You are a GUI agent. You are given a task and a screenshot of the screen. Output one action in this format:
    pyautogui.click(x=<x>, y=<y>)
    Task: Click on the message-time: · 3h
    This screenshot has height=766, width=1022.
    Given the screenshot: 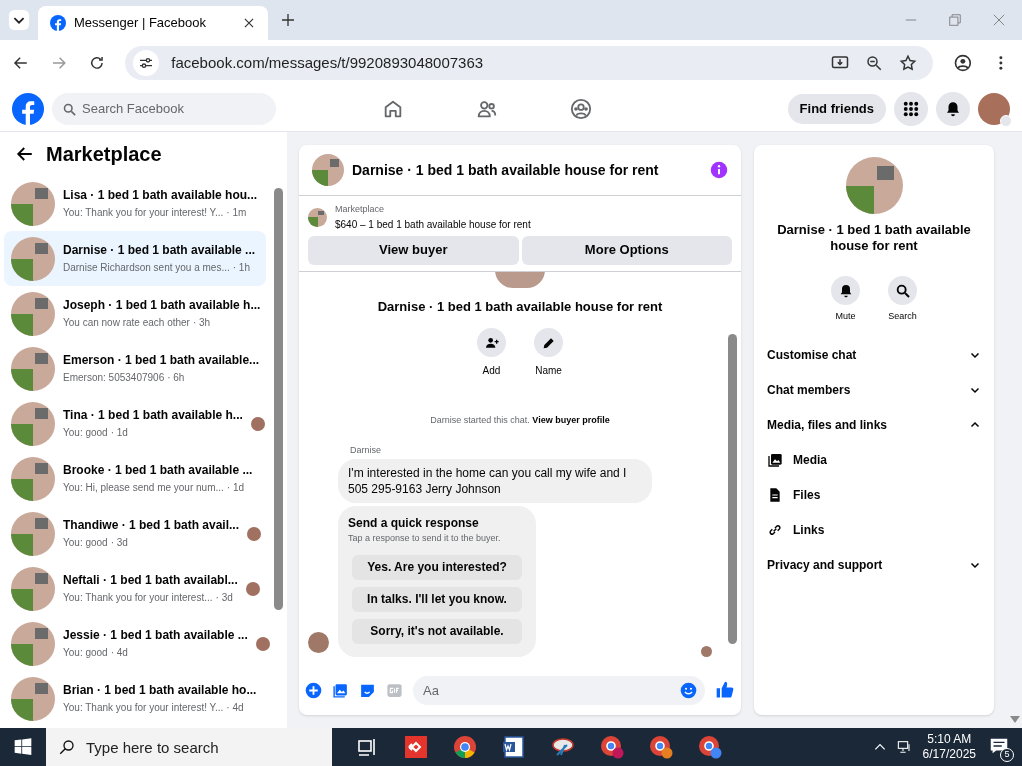 What is the action you would take?
    pyautogui.click(x=201, y=323)
    